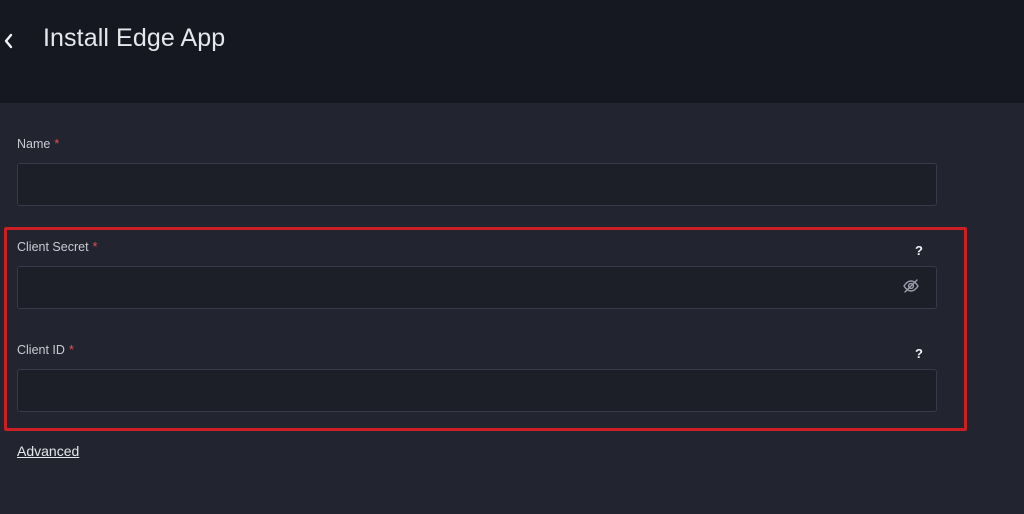  I want to click on name-input, so click(477, 184).